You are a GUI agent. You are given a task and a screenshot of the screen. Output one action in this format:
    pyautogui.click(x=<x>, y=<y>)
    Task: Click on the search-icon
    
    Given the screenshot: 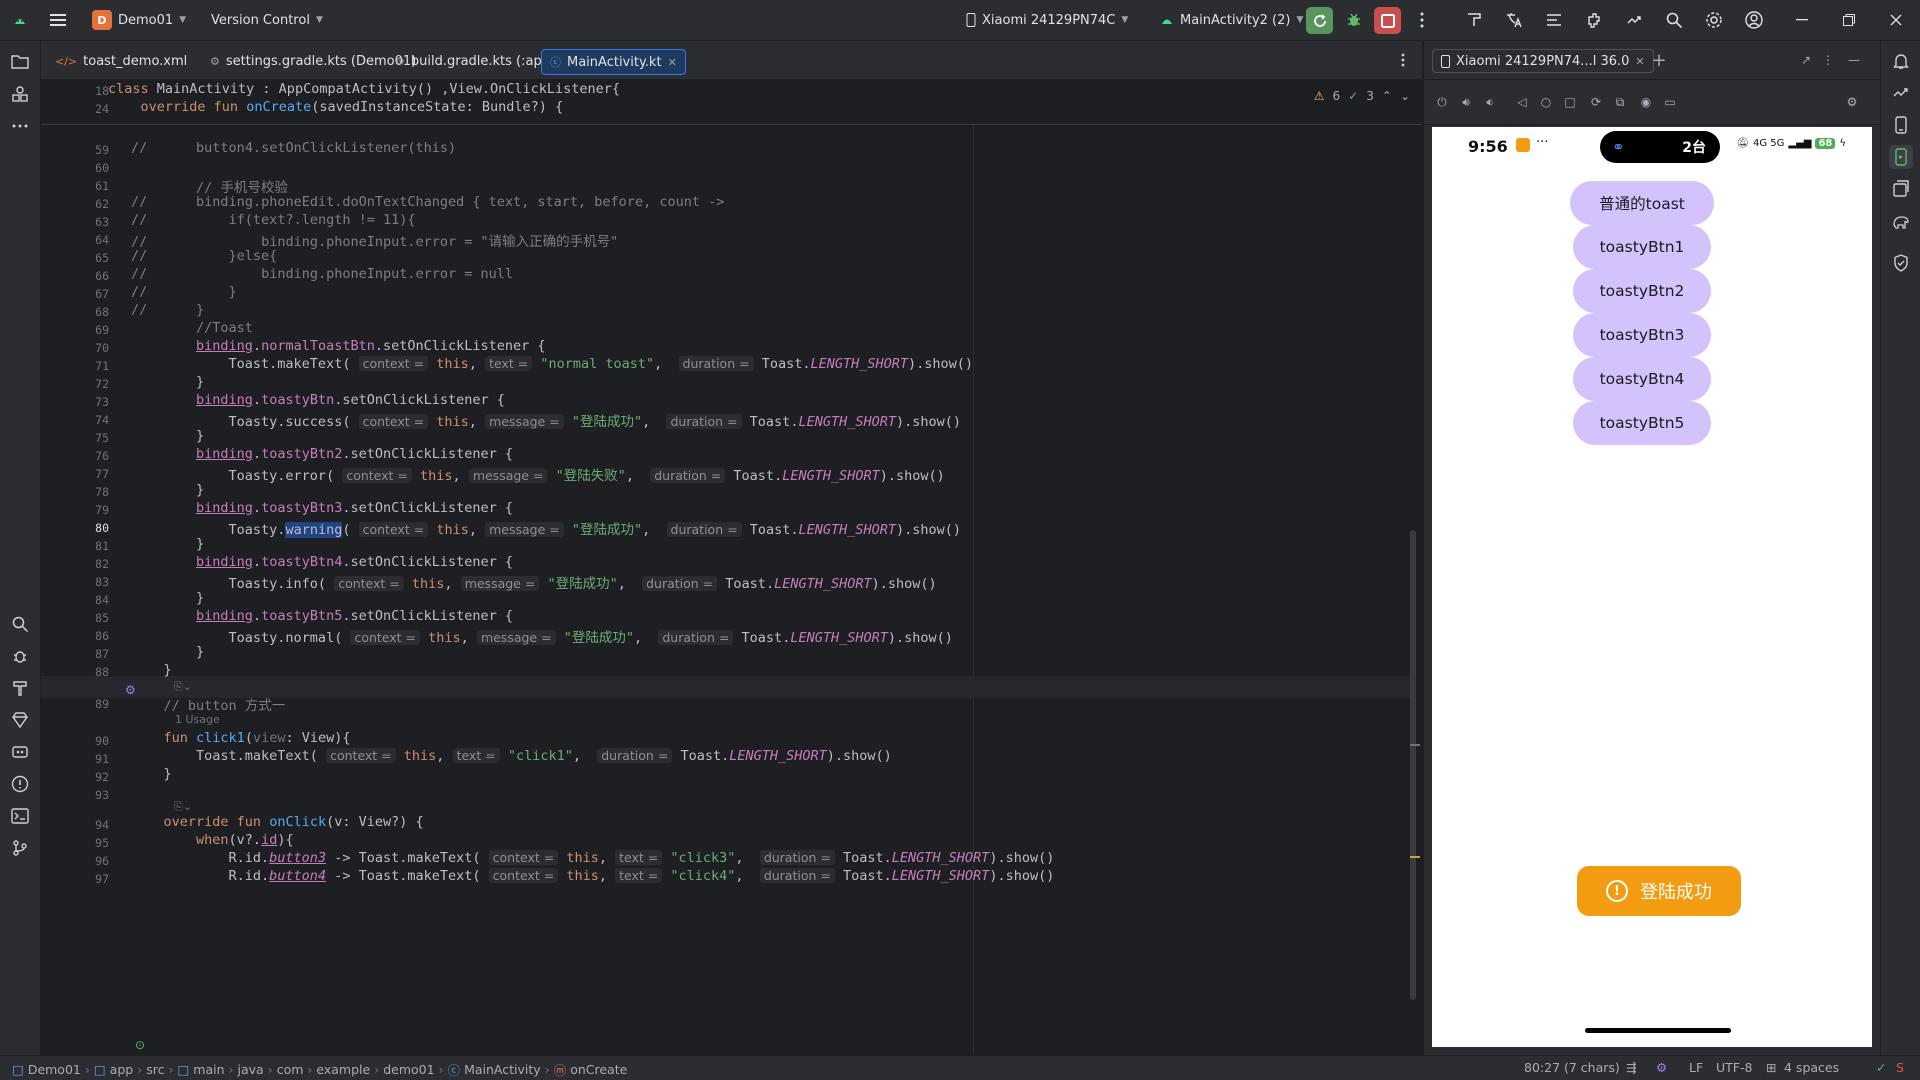 What is the action you would take?
    pyautogui.click(x=1674, y=20)
    